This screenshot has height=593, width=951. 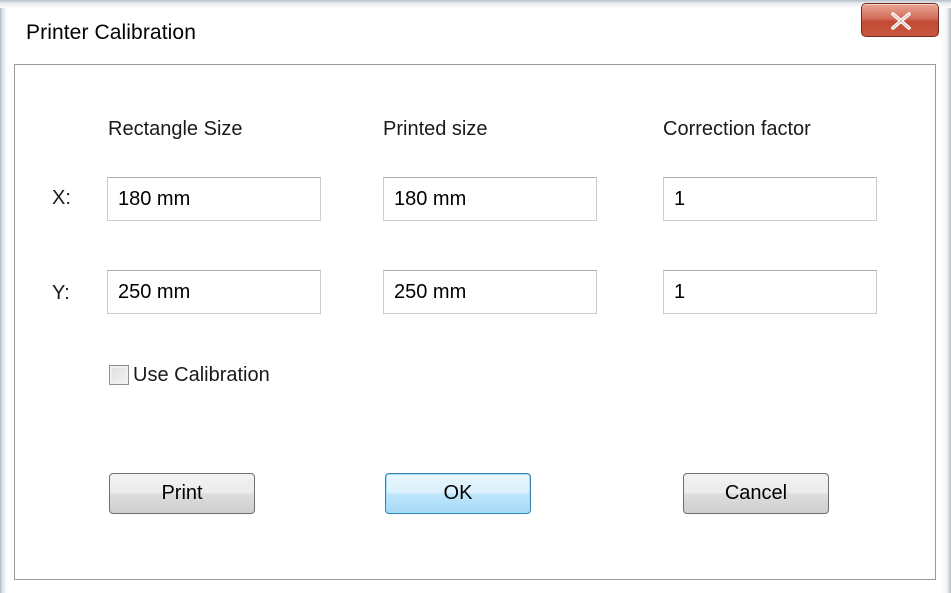 What do you see at coordinates (490, 199) in the screenshot?
I see `printed-size-x-input` at bounding box center [490, 199].